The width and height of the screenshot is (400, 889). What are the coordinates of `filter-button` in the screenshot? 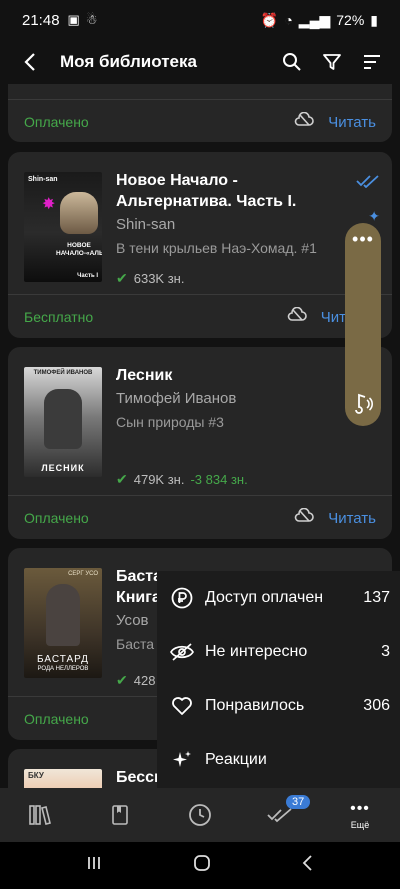 It's located at (332, 62).